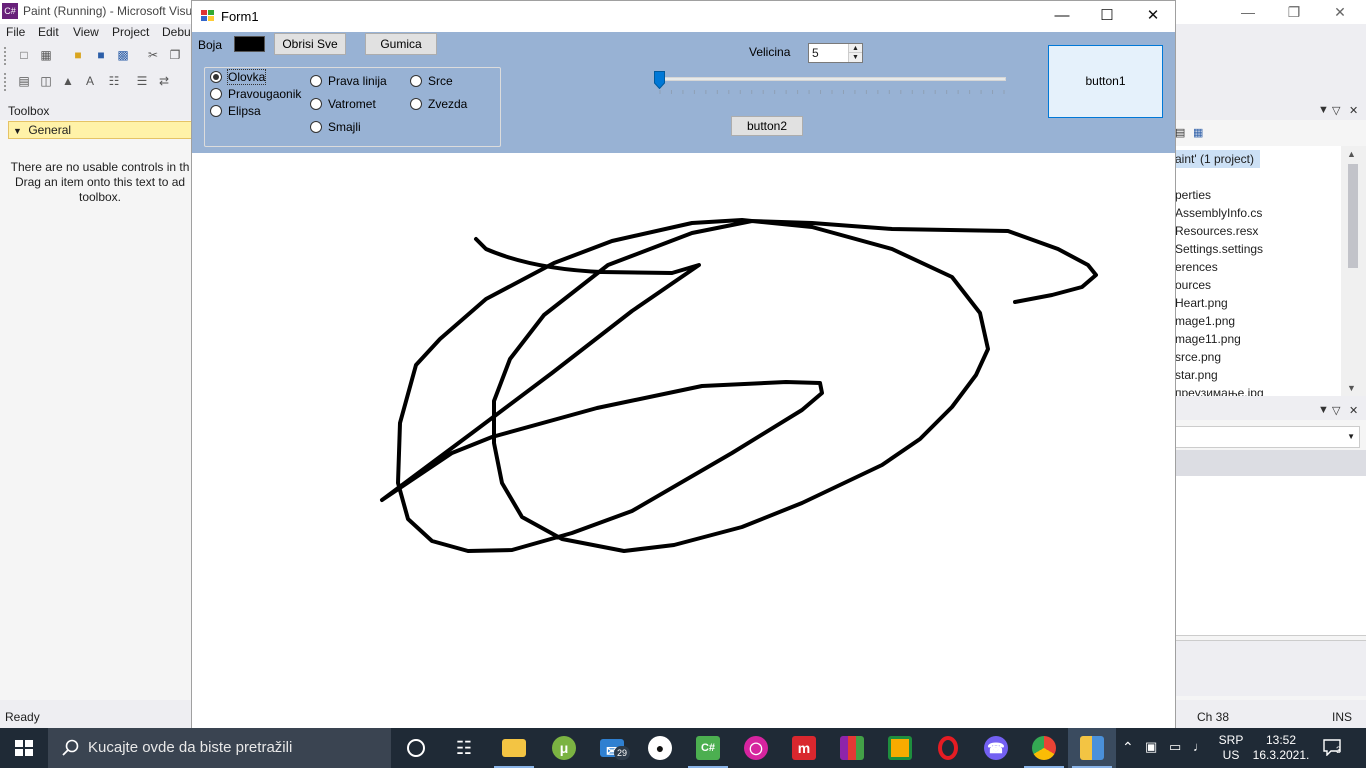 Image resolution: width=1366 pixels, height=768 pixels. What do you see at coordinates (767, 126) in the screenshot?
I see `button2: button2` at bounding box center [767, 126].